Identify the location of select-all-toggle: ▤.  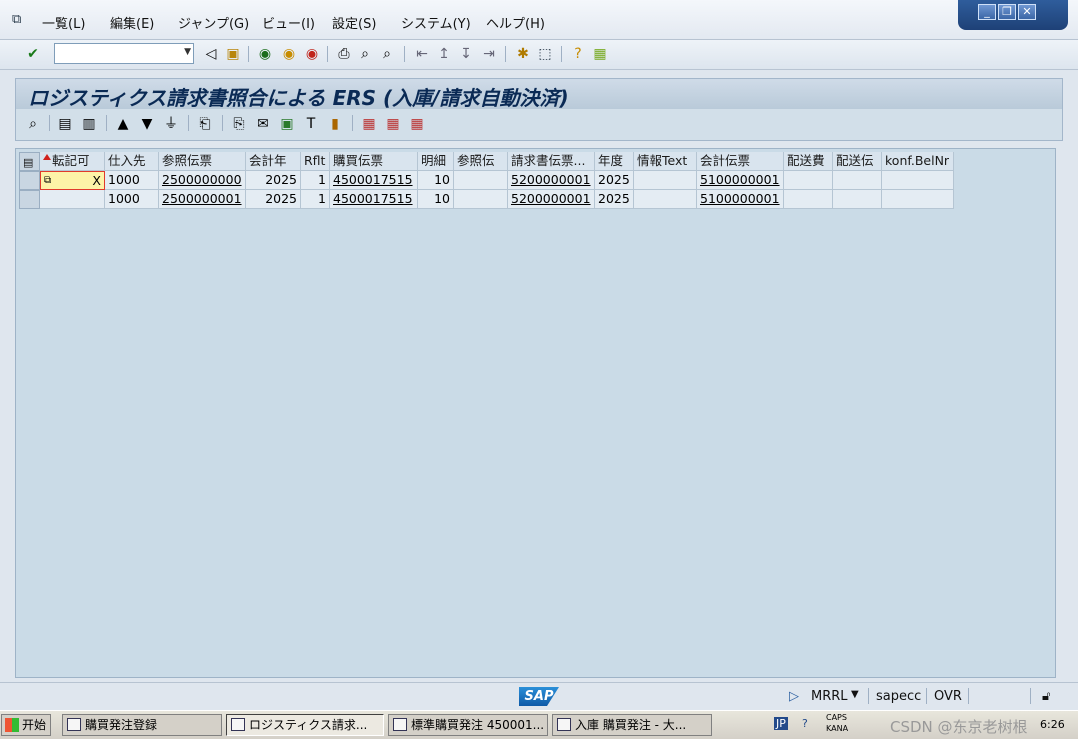
(29, 161).